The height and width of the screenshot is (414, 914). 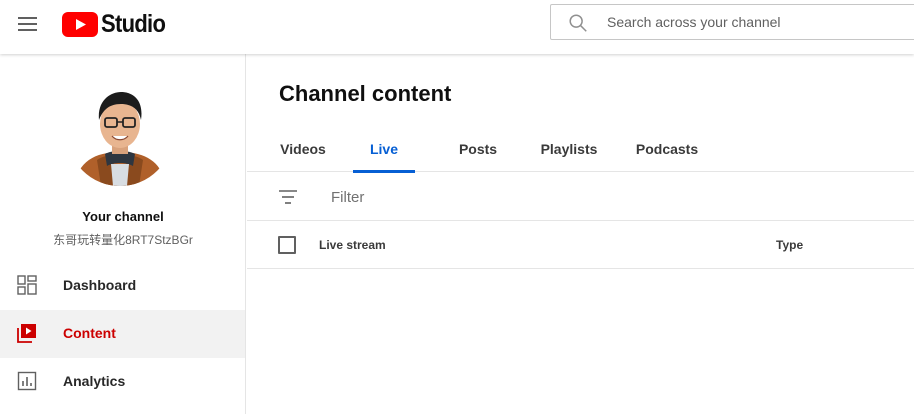 I want to click on channel-title: Your channel, so click(x=123, y=216).